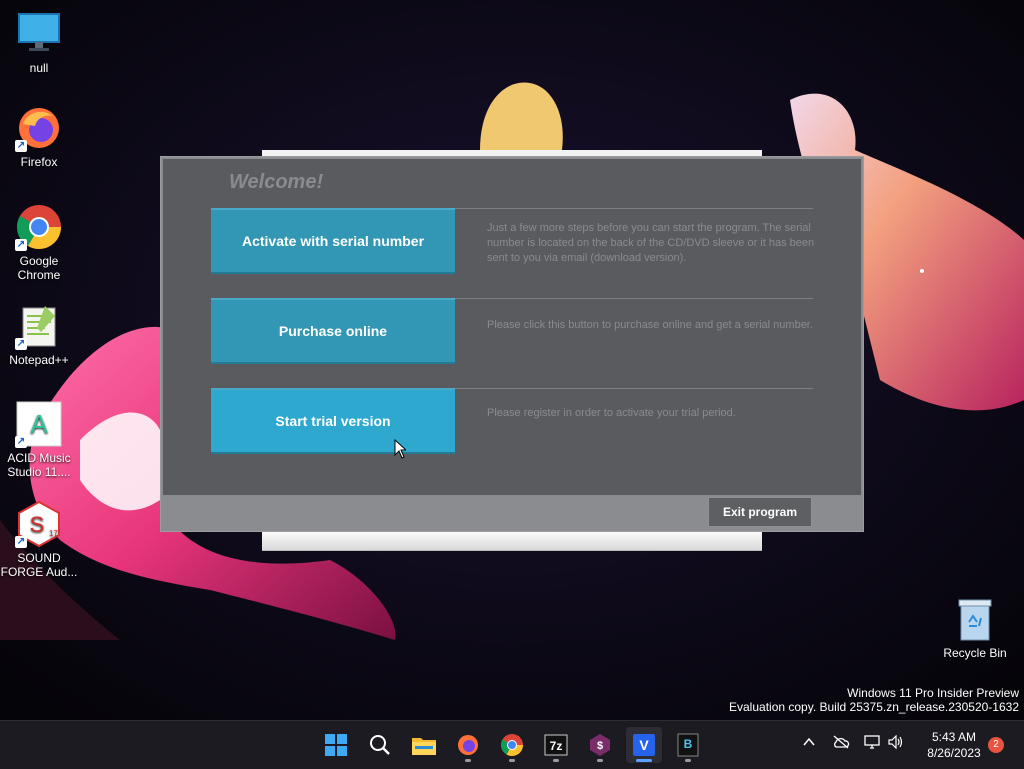 The width and height of the screenshot is (1024, 769). I want to click on cloud-offline-icon, so click(841, 743).